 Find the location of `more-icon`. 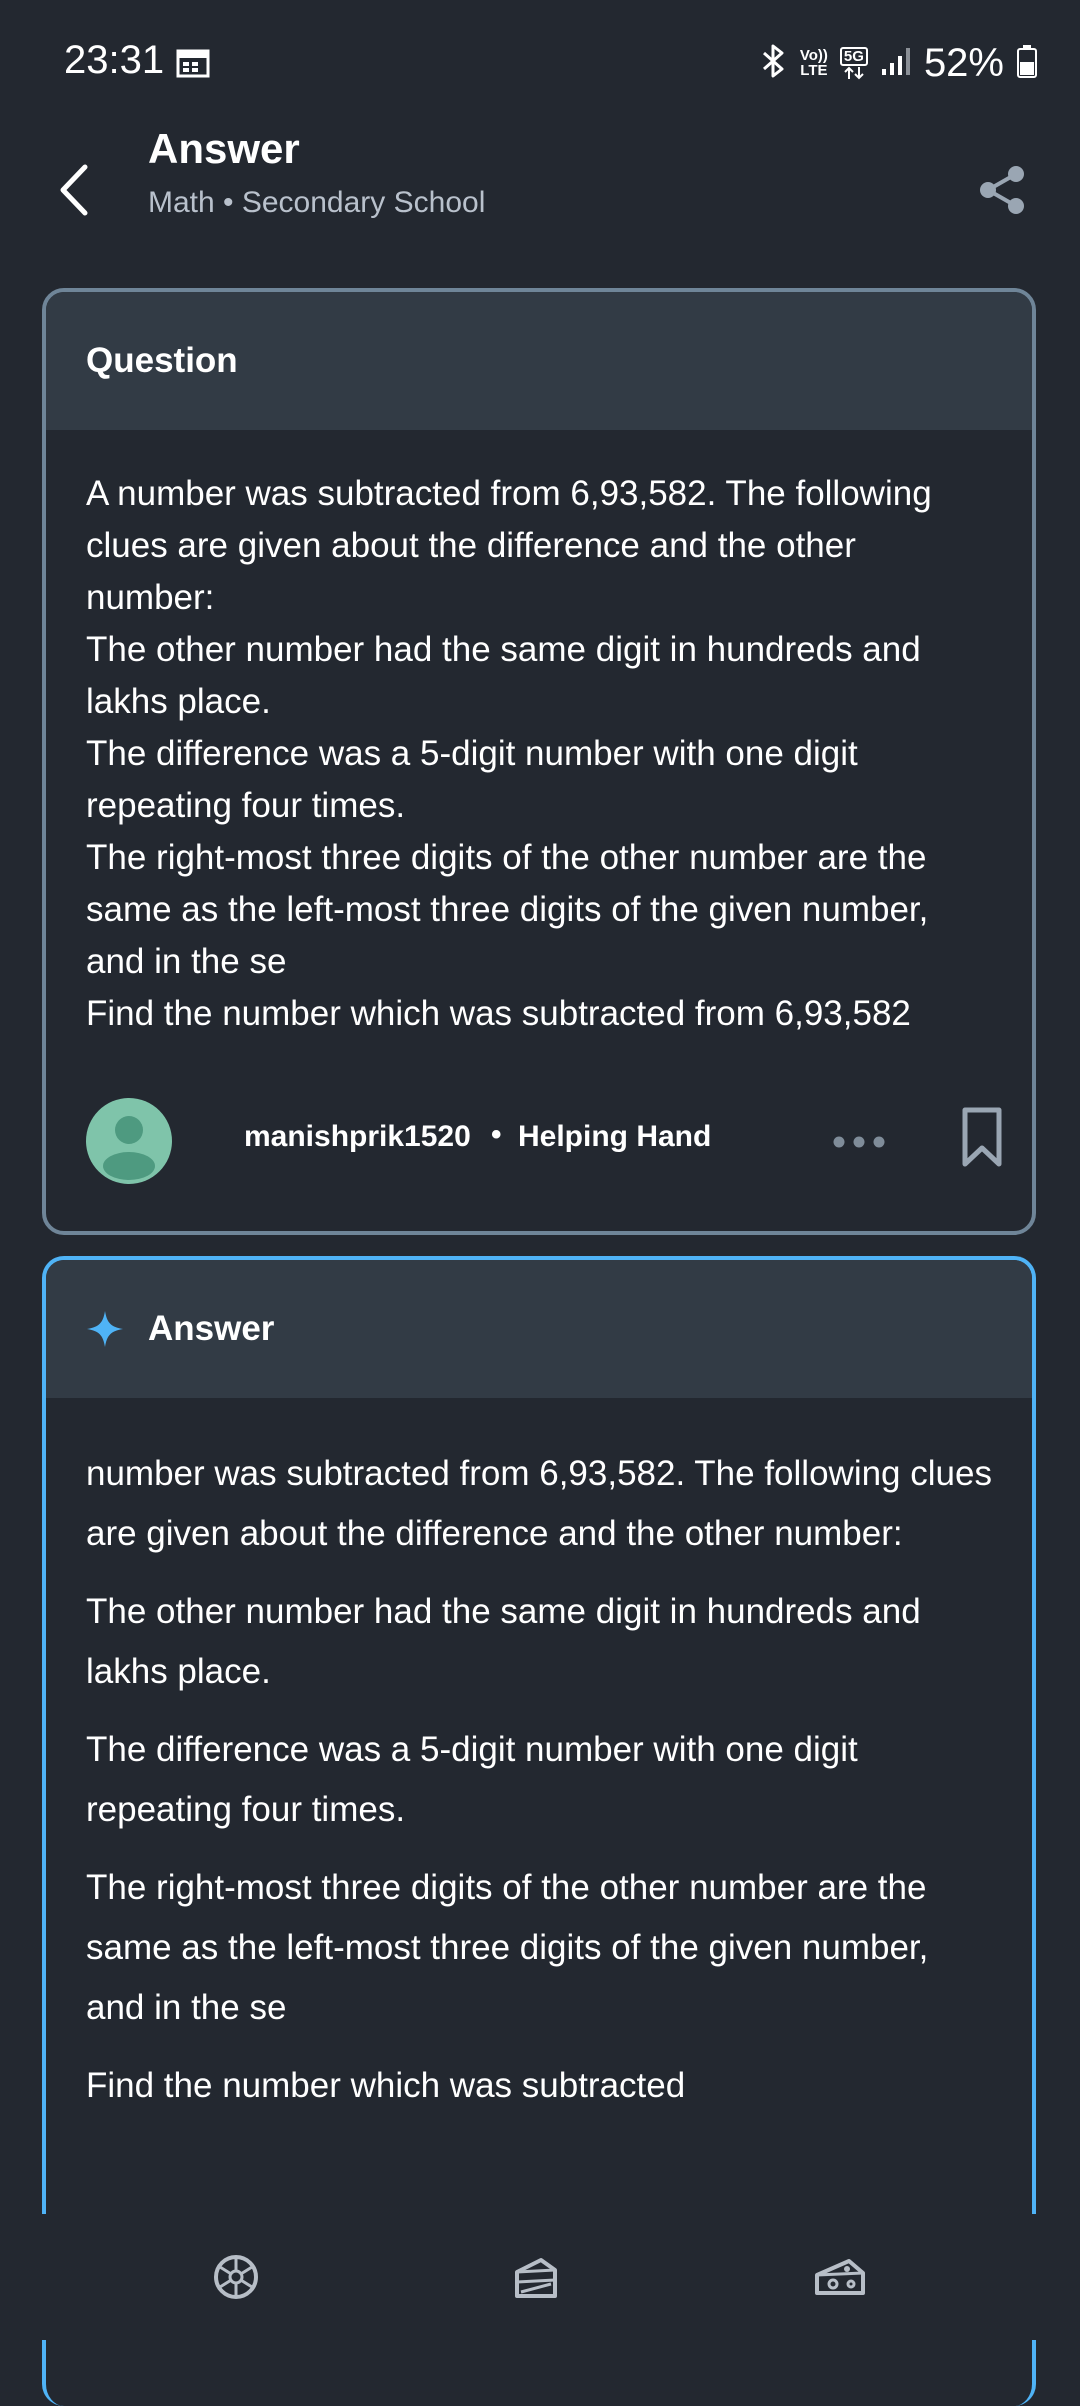

more-icon is located at coordinates (859, 1142).